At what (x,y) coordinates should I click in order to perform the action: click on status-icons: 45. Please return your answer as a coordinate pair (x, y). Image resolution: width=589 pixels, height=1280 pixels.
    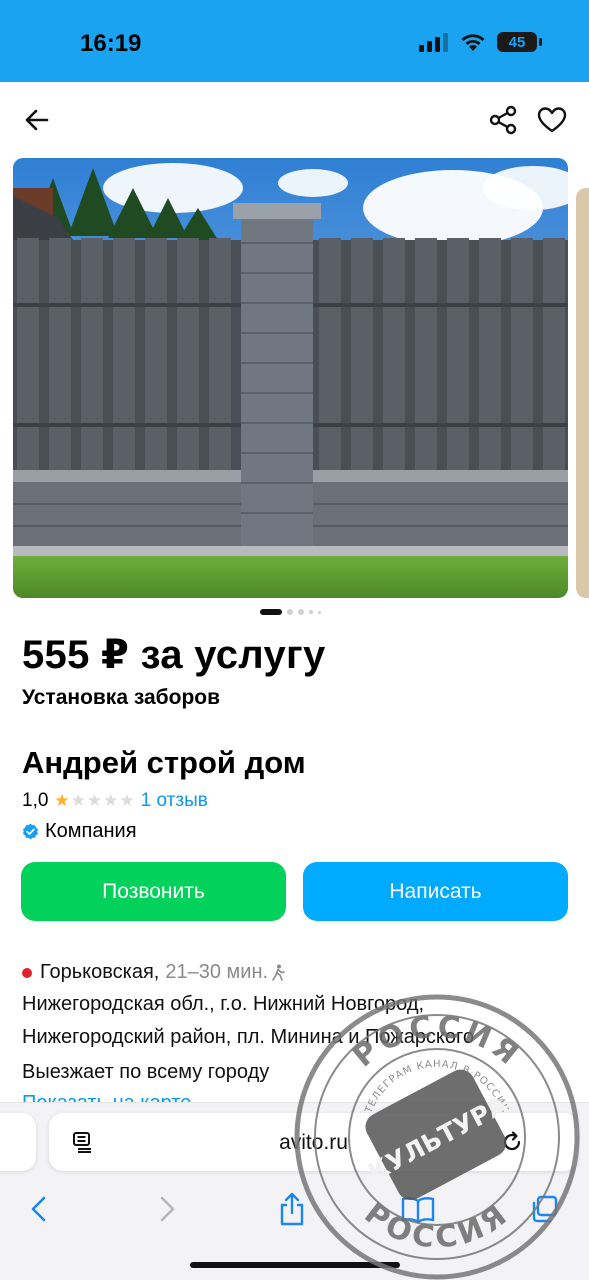
    Looking at the image, I should click on (480, 42).